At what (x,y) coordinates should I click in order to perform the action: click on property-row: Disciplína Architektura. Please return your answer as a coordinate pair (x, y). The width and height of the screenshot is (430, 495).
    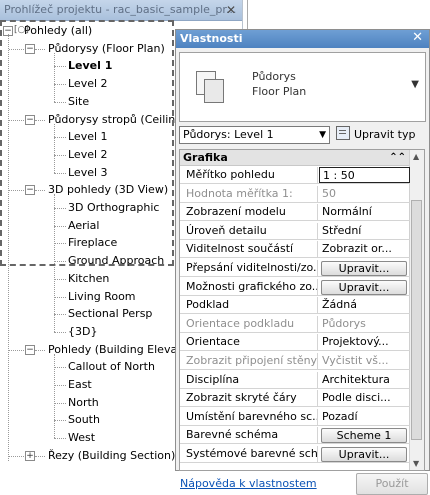
    Looking at the image, I should click on (295, 380).